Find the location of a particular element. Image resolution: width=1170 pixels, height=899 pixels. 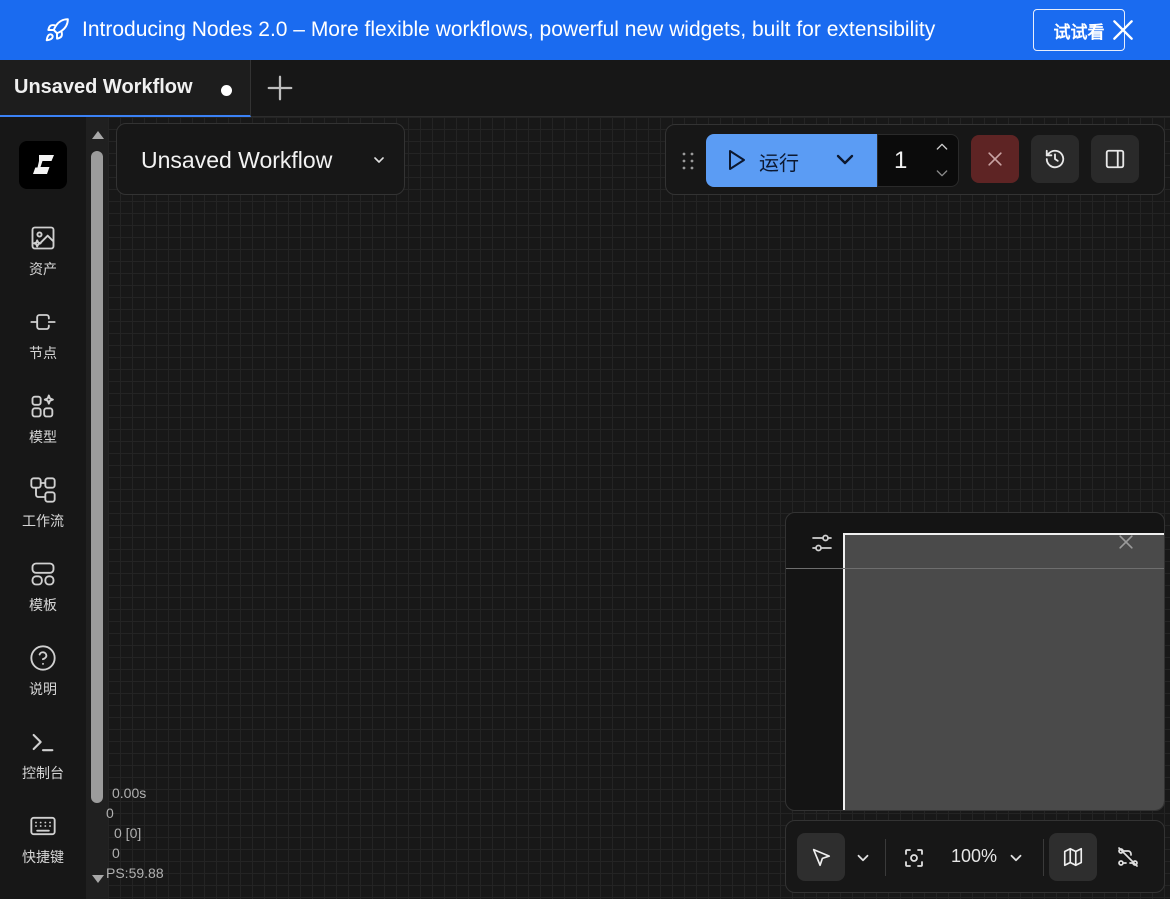

sidebar-label: 工作流 is located at coordinates (43, 521).